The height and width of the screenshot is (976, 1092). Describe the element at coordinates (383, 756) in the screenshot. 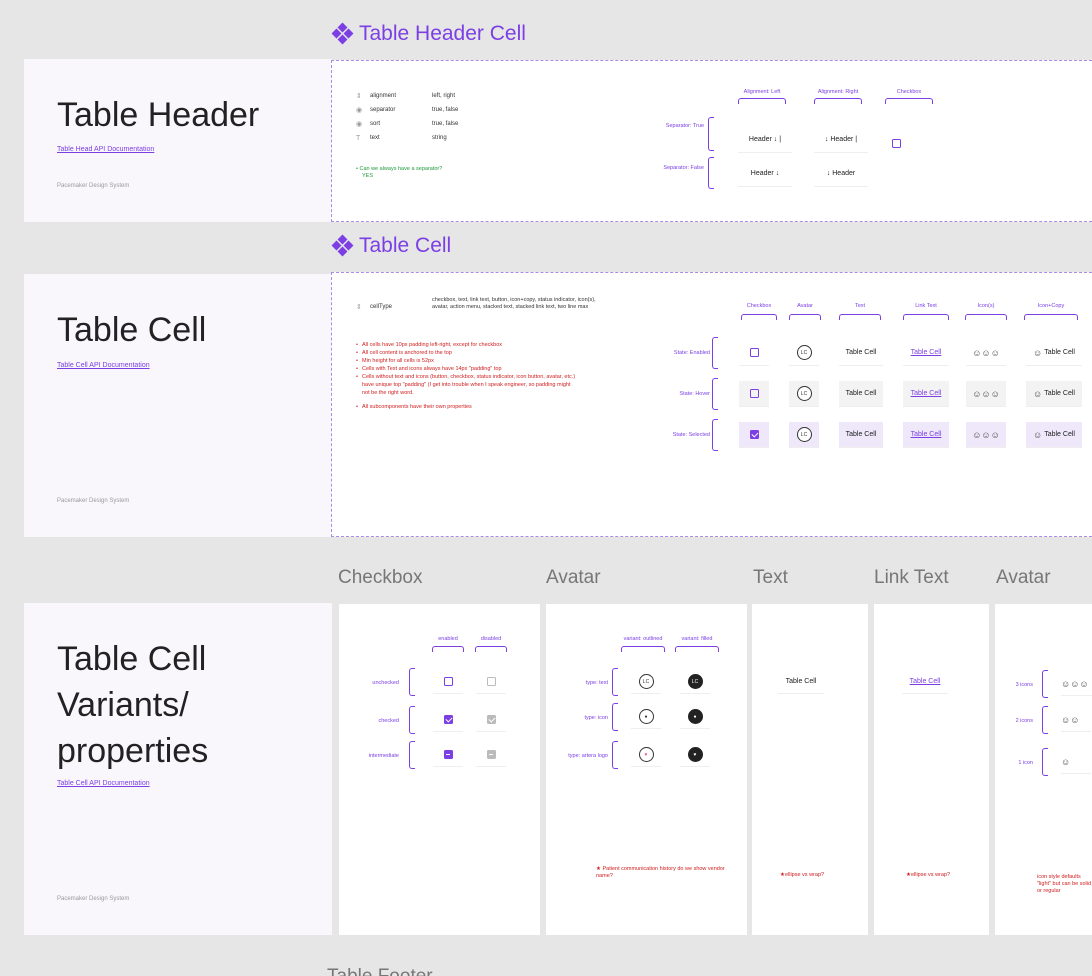

I see `row-intermediate: intermediate` at that location.